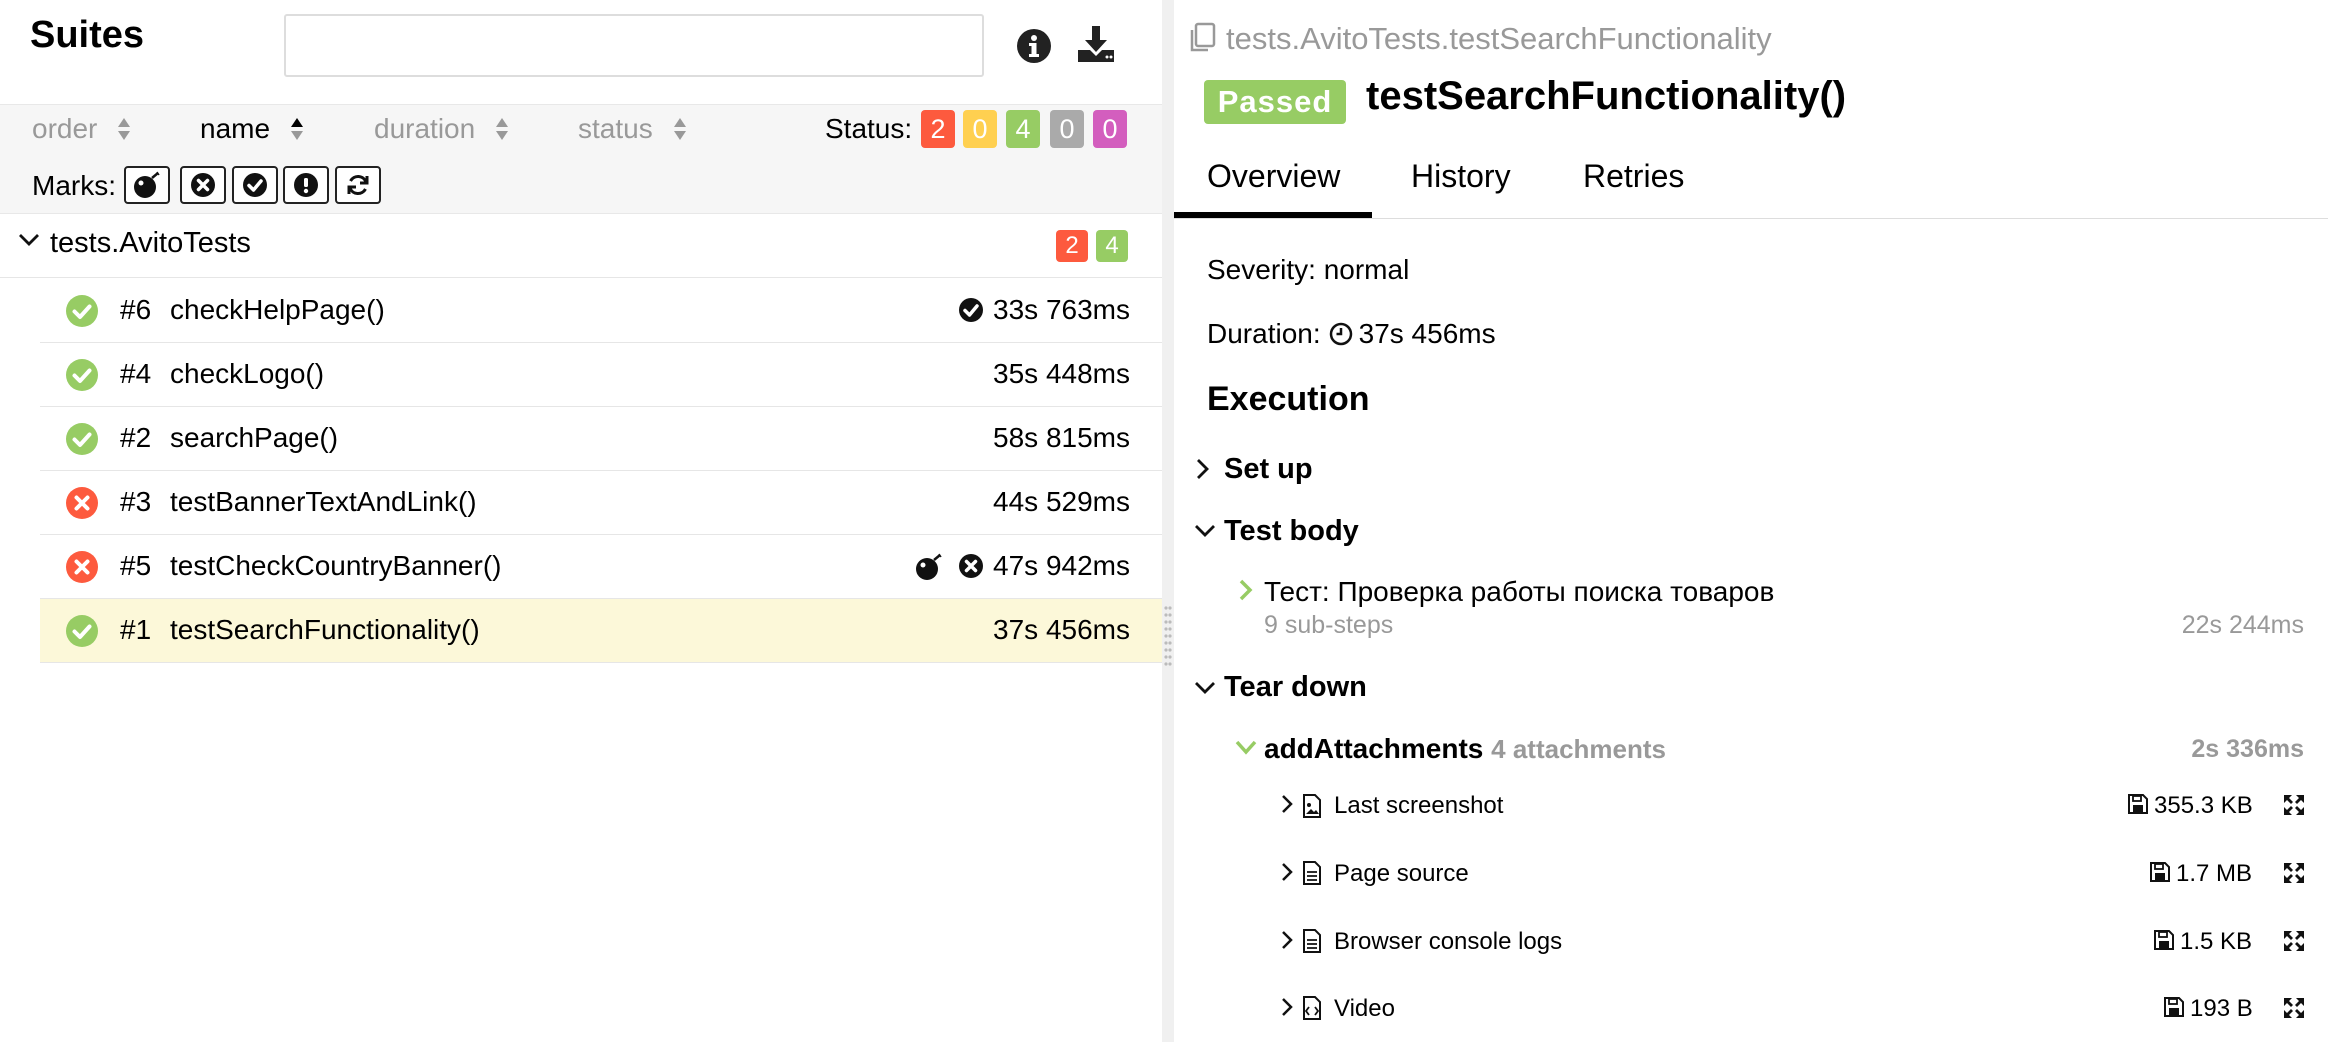  I want to click on setup-section-title: Set up, so click(1268, 469).